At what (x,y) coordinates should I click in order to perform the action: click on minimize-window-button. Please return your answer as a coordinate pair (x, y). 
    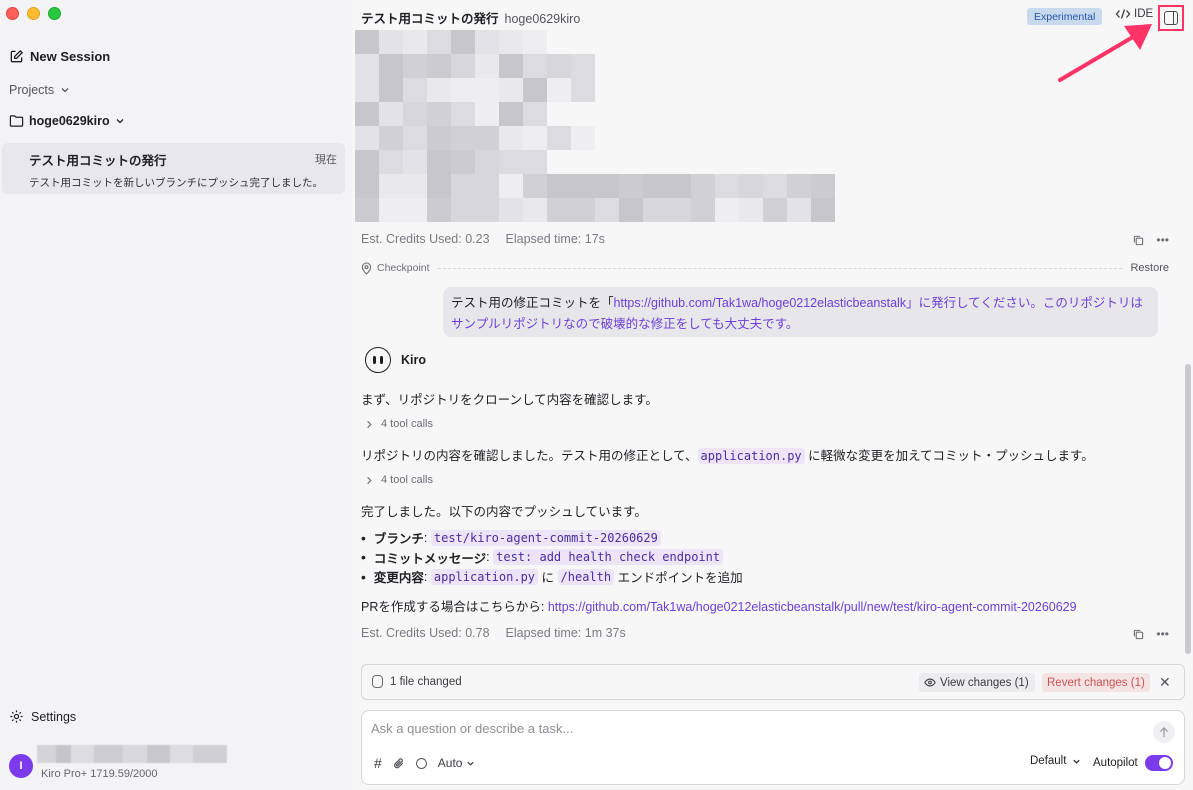
    Looking at the image, I should click on (33, 13).